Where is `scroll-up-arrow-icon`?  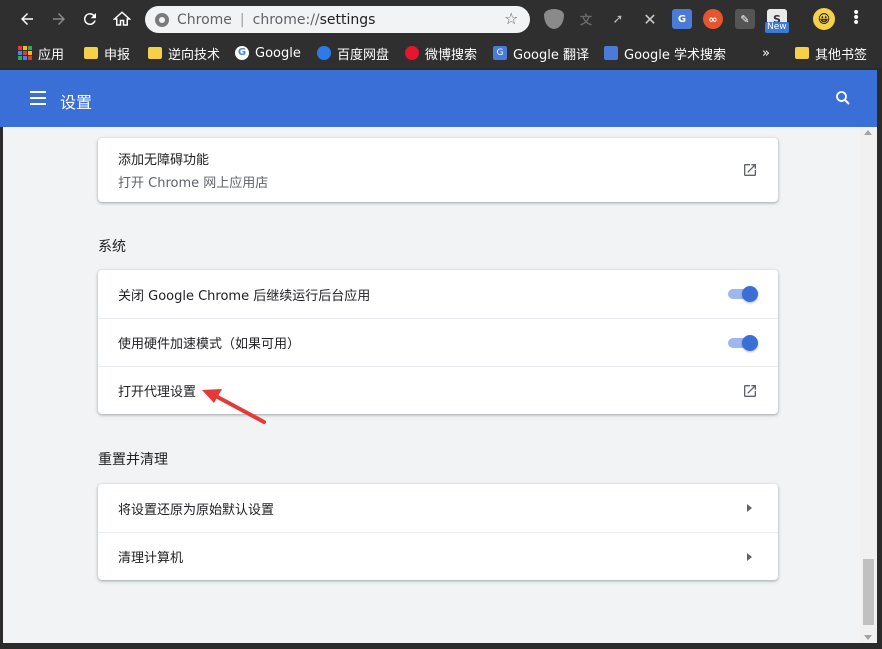 scroll-up-arrow-icon is located at coordinates (868, 132).